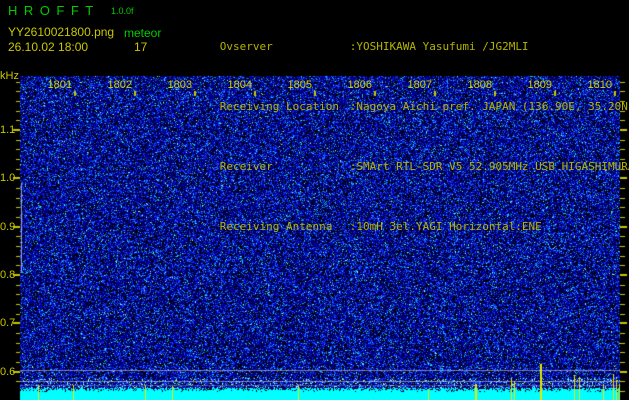  What do you see at coordinates (439, 46) in the screenshot?
I see `info-value: :YOSHIKAWA Yasufumi /JG2MLI` at bounding box center [439, 46].